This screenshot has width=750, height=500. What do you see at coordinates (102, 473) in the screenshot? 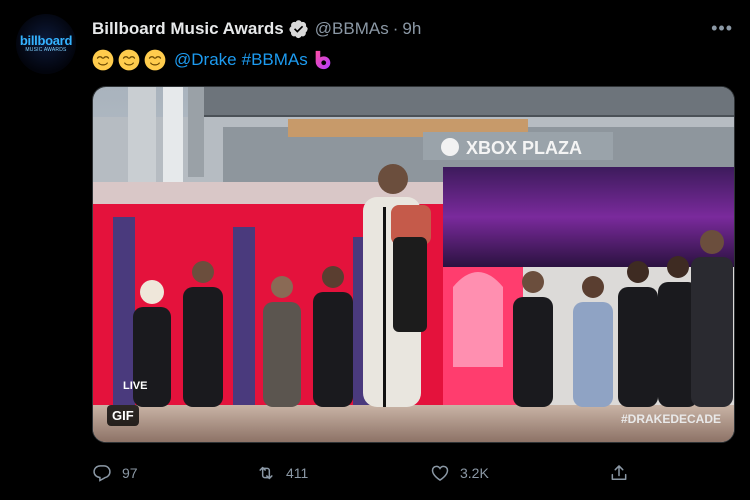
I see `reply-icon` at bounding box center [102, 473].